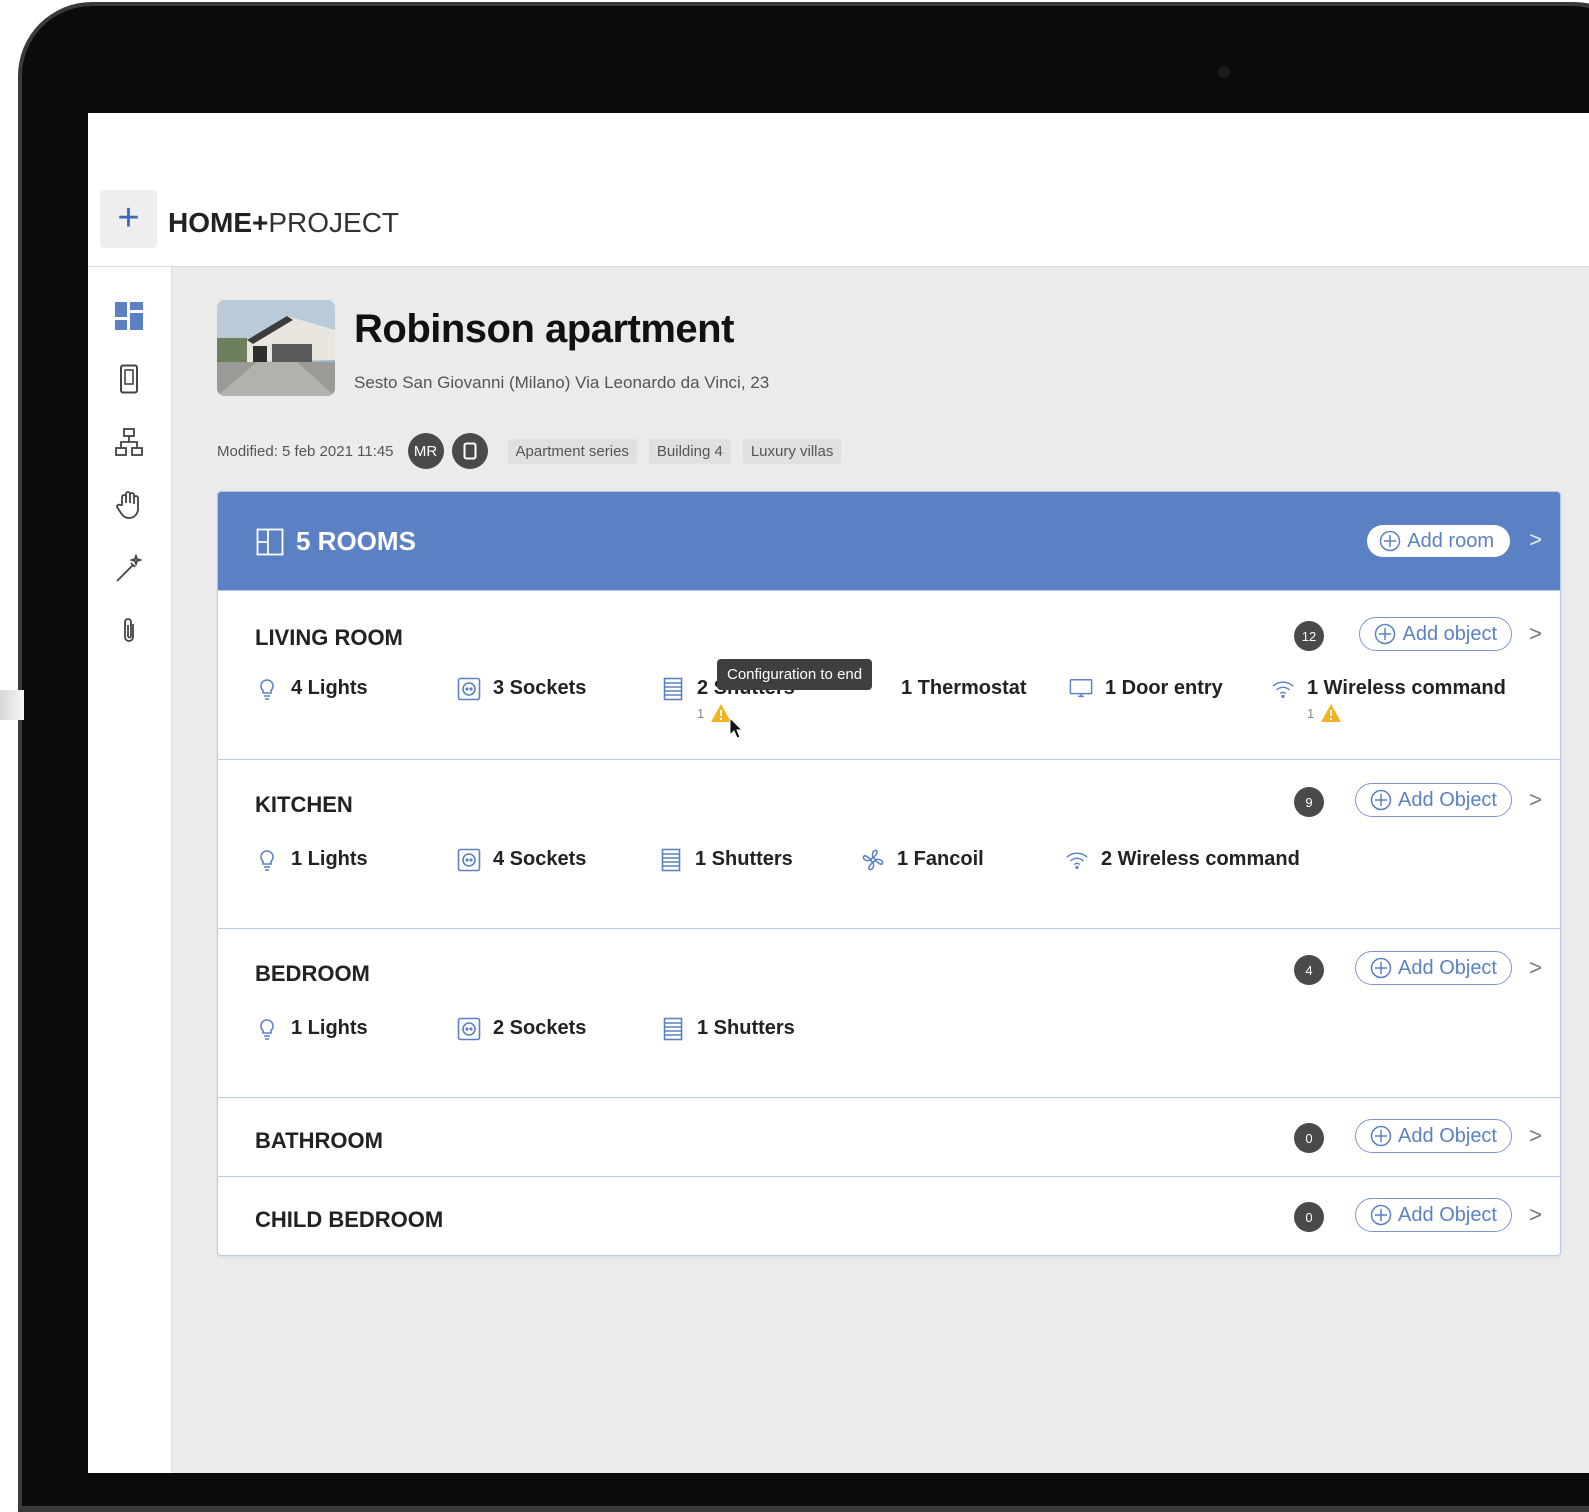 The image size is (1589, 1512). What do you see at coordinates (356, 541) in the screenshot?
I see `rooms-count-label: 5 ROOMS` at bounding box center [356, 541].